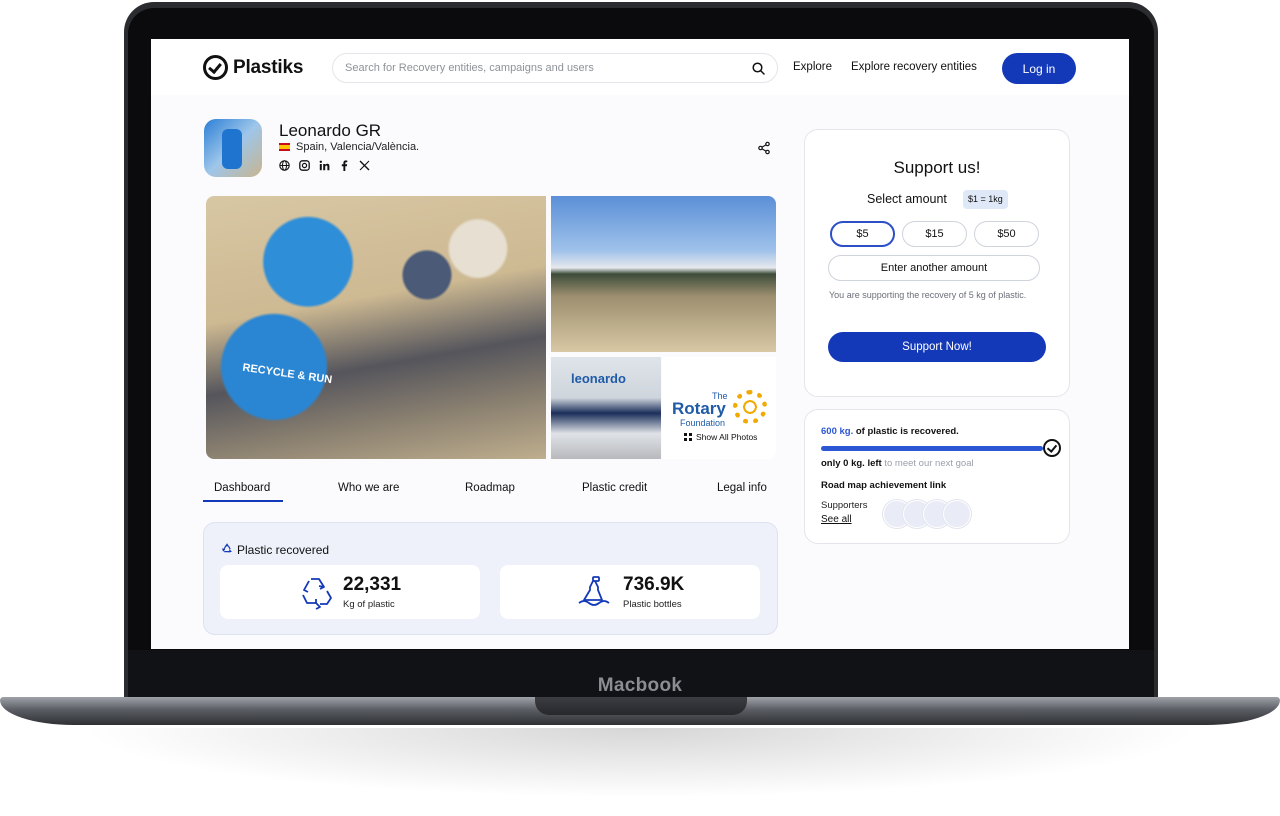  Describe the element at coordinates (368, 488) in the screenshot. I see `tab-who-we-are: Who we are` at that location.